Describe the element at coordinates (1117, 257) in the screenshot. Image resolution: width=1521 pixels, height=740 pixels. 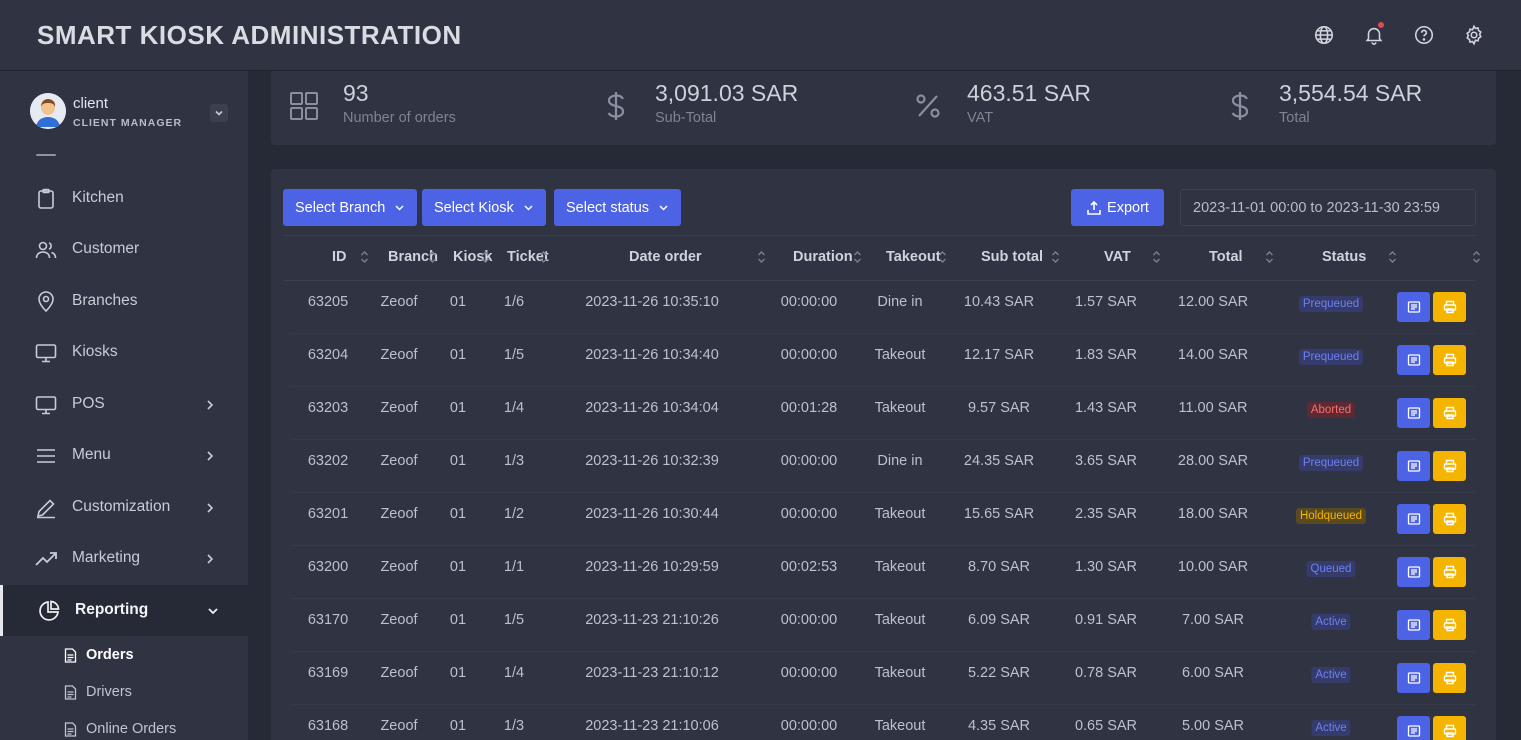
I see `column-header: VAT` at that location.